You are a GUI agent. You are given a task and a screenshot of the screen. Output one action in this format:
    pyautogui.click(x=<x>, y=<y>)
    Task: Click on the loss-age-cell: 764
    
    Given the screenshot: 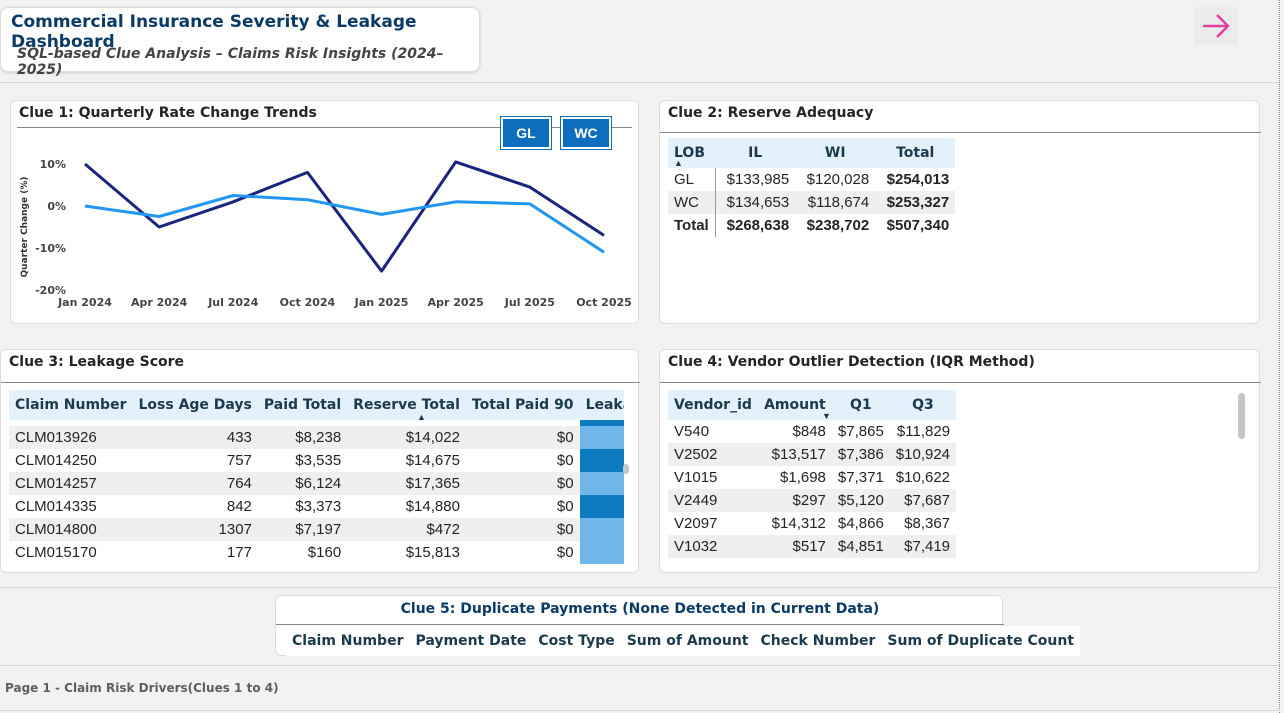 What is the action you would take?
    pyautogui.click(x=195, y=483)
    